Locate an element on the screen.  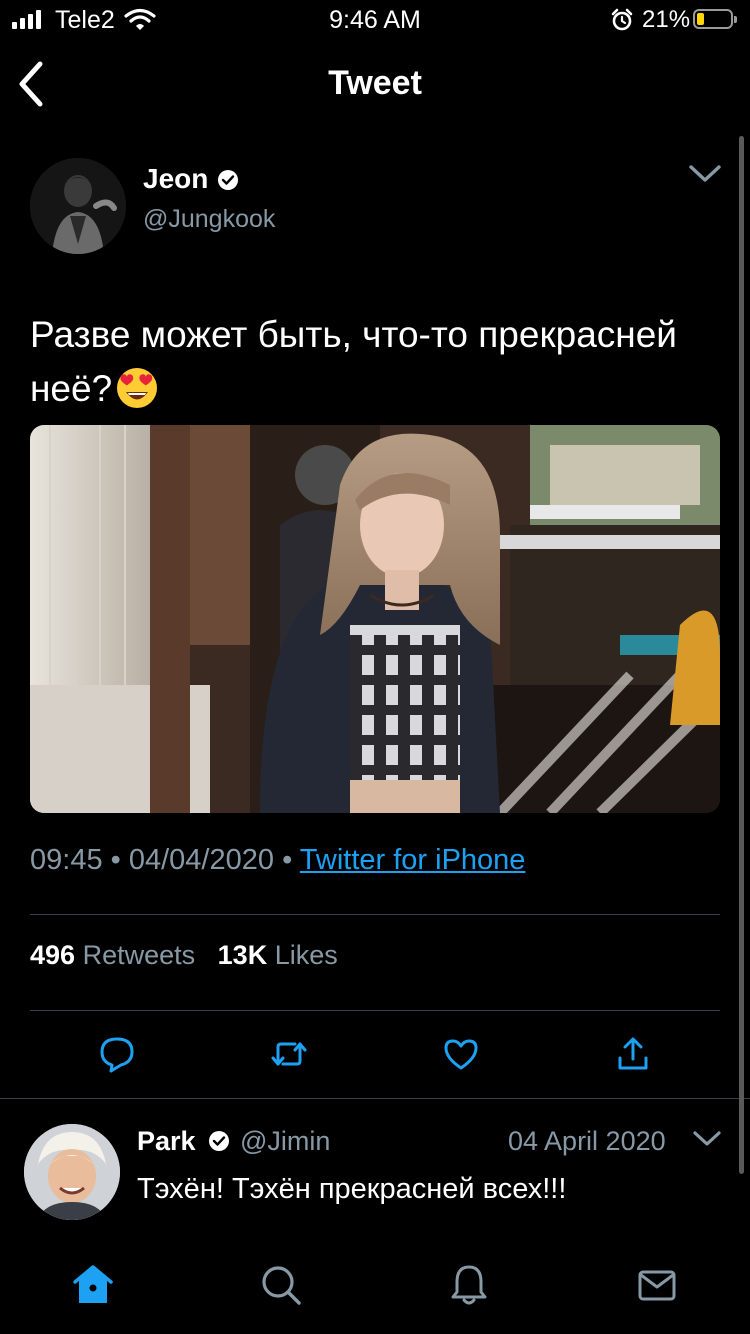
tweet-stats: 496 Retweets 13K Likes is located at coordinates (184, 955).